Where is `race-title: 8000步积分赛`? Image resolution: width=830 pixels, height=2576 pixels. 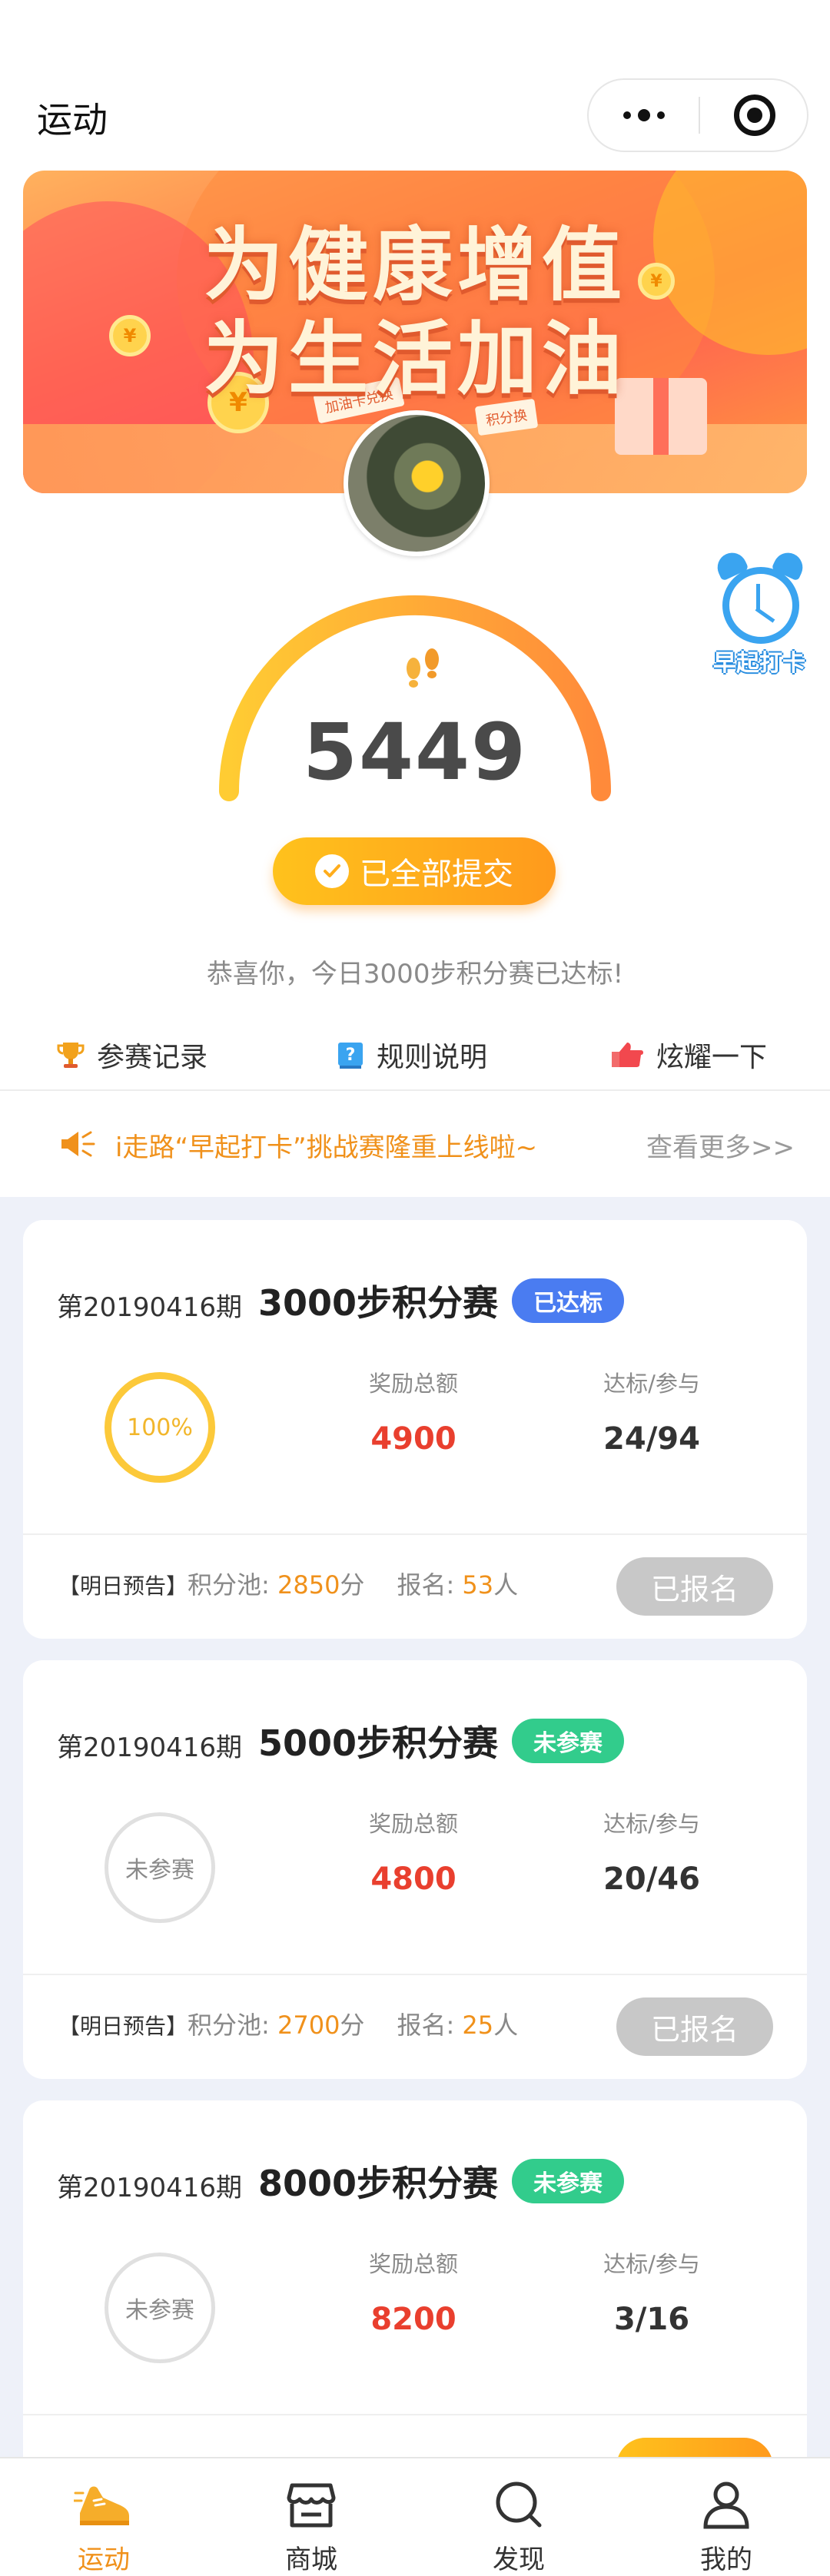
race-title: 8000步积分赛 is located at coordinates (378, 2183).